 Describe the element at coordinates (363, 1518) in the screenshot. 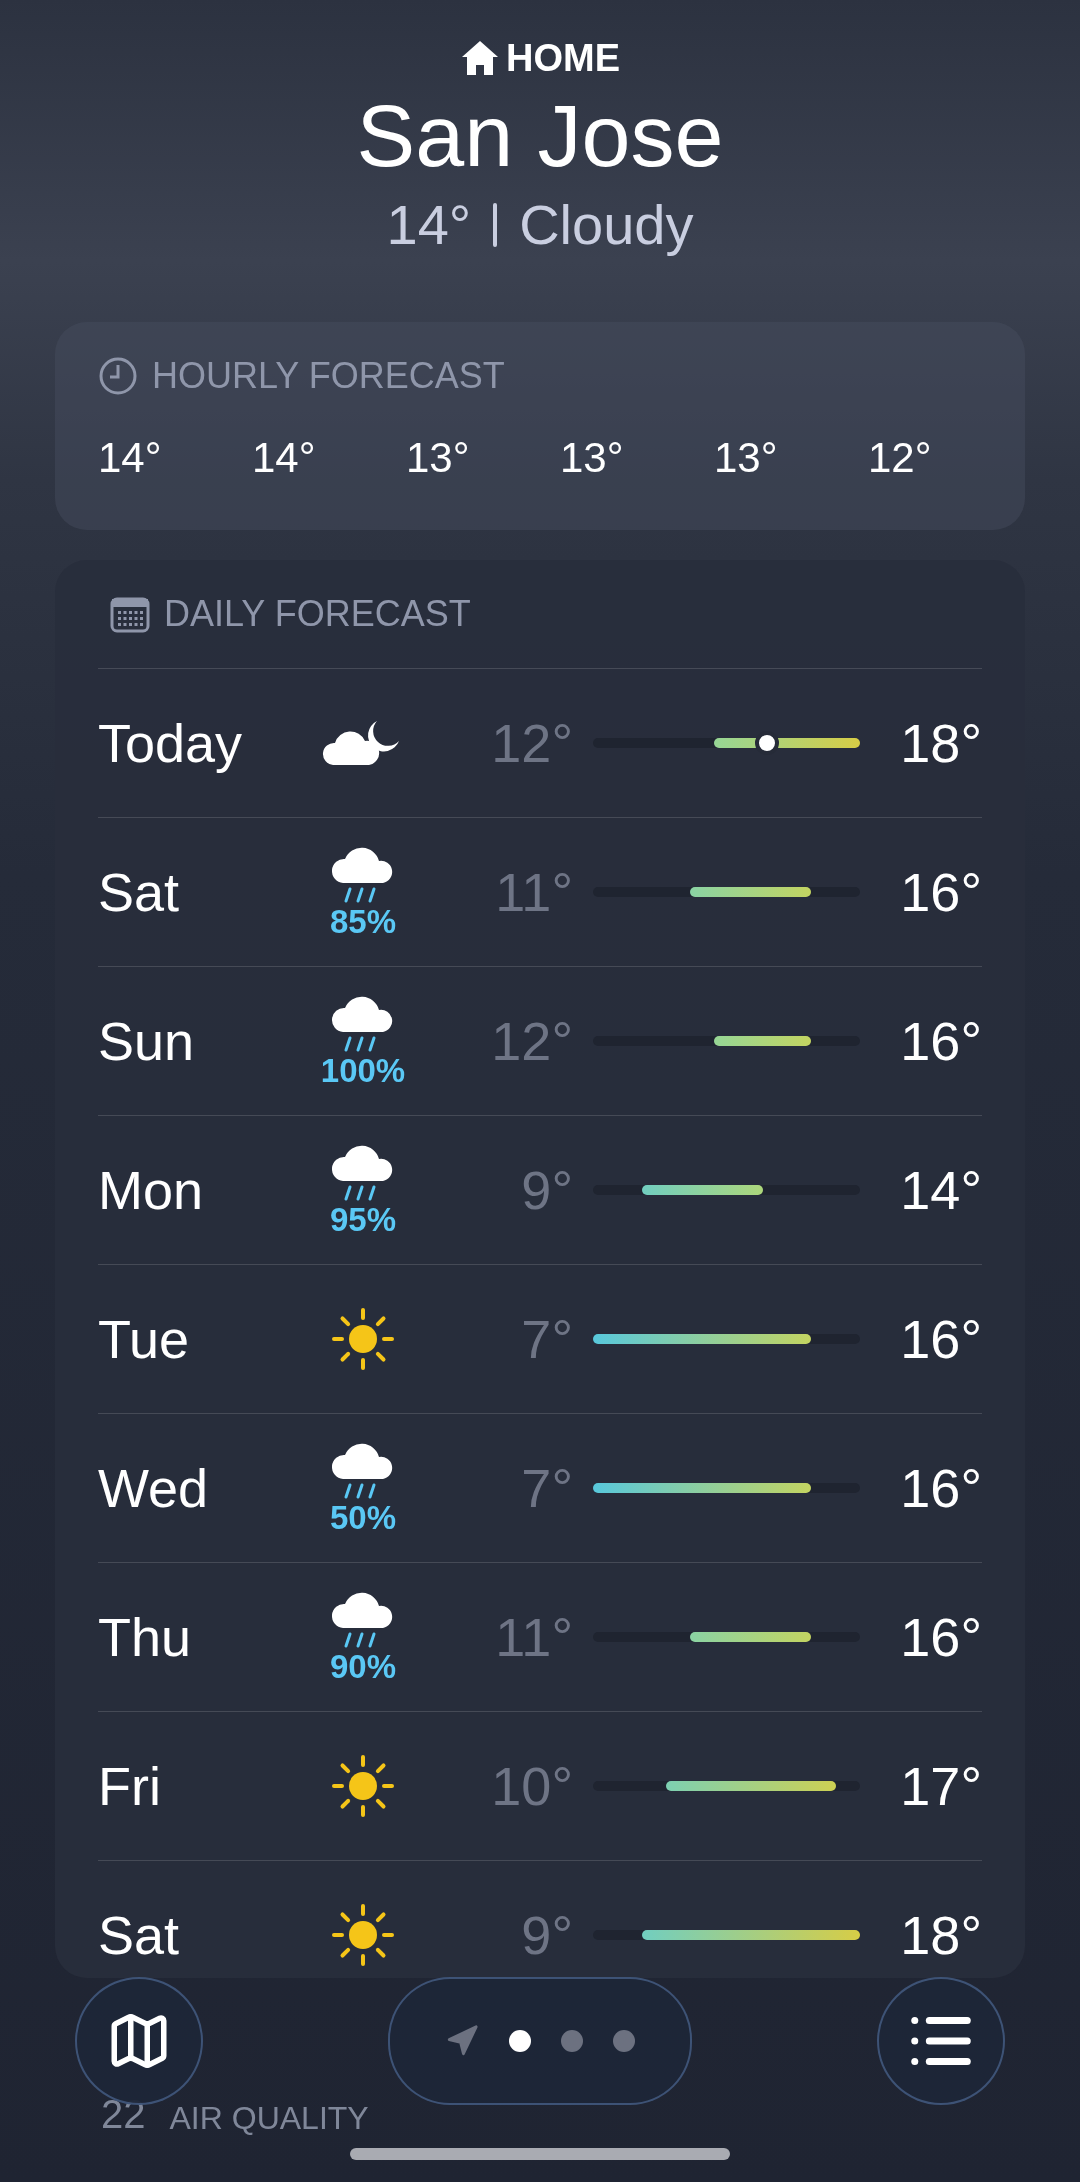

I see `precipitation-chance: 50%` at that location.